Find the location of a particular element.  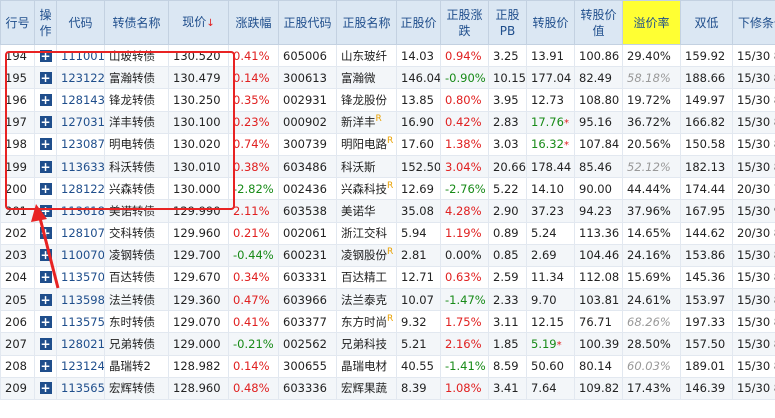

stock-name-cell: 浙江交科 is located at coordinates (366, 233).